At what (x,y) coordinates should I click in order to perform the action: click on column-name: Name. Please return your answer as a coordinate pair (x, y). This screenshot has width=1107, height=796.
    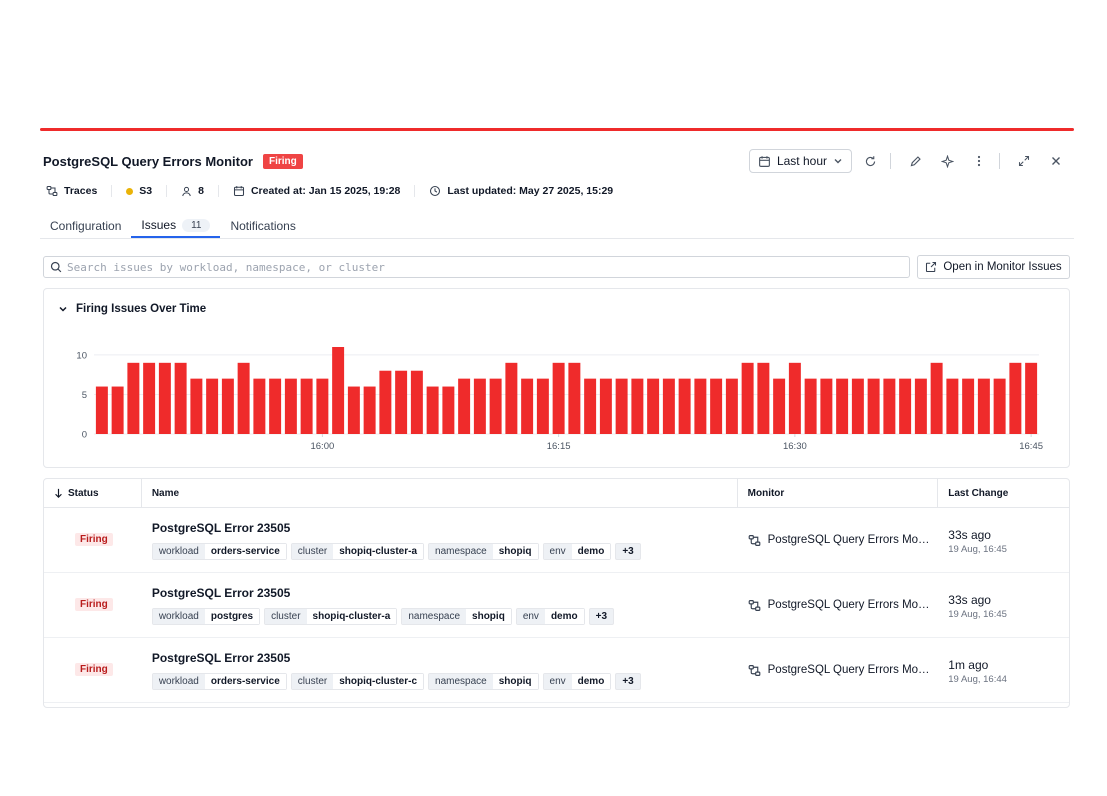
    Looking at the image, I should click on (440, 493).